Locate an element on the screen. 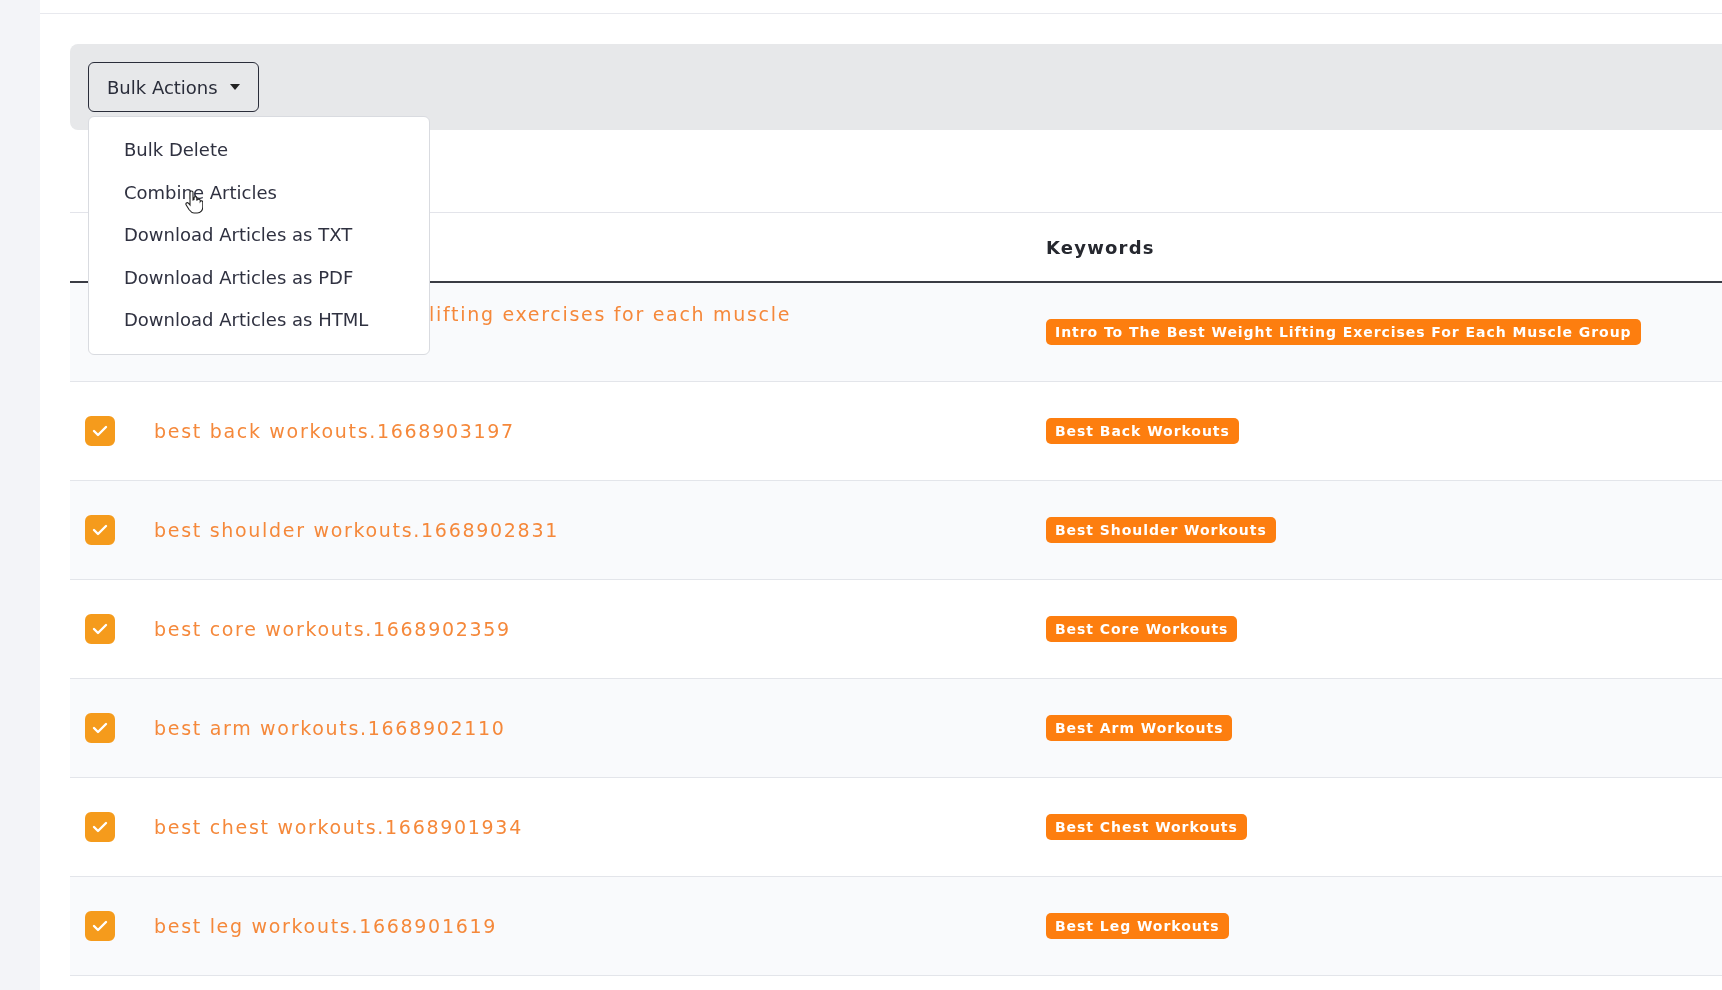 Image resolution: width=1722 pixels, height=990 pixels. menu-item: Download Articles as TXT is located at coordinates (259, 235).